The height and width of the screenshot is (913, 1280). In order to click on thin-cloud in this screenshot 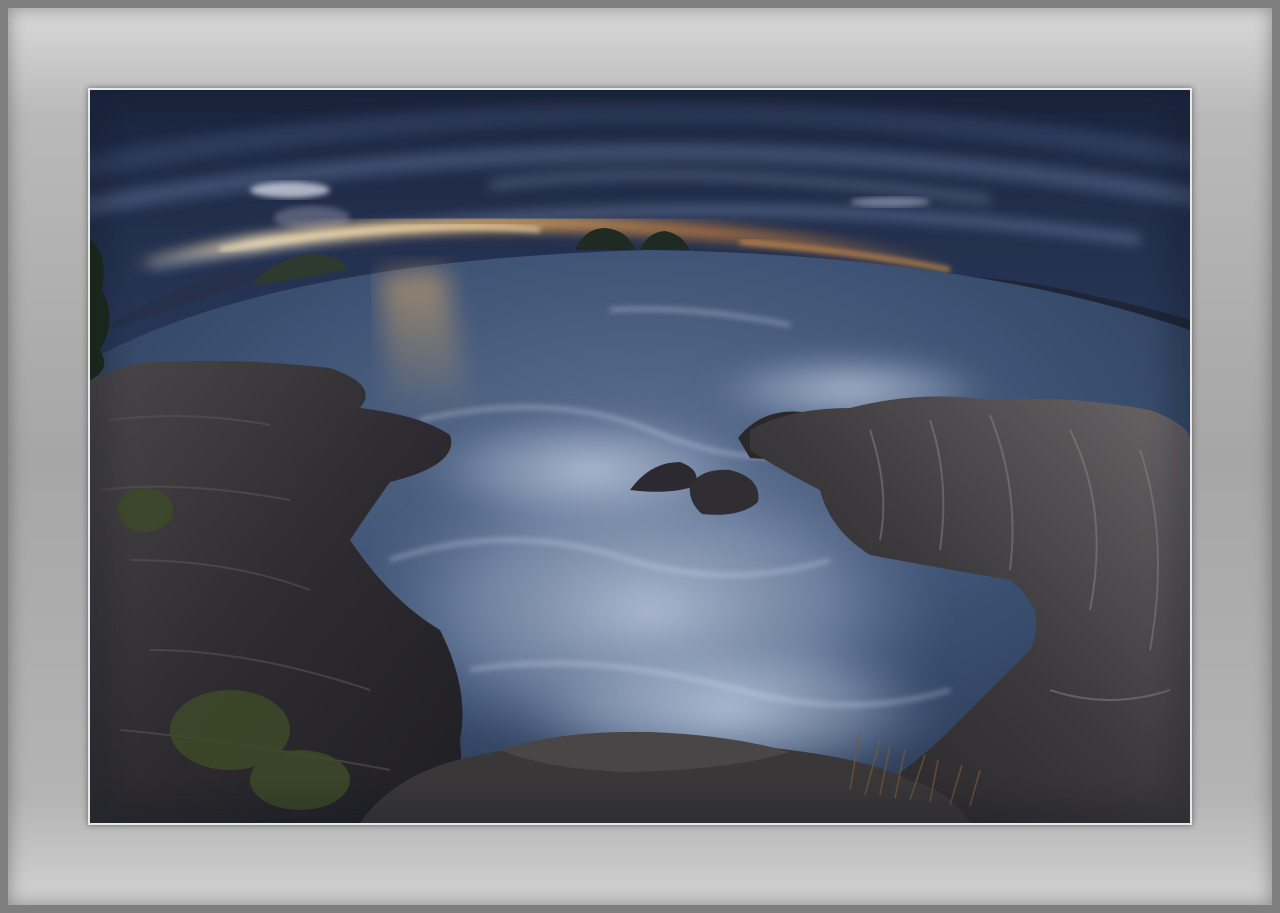, I will do `click(890, 202)`.